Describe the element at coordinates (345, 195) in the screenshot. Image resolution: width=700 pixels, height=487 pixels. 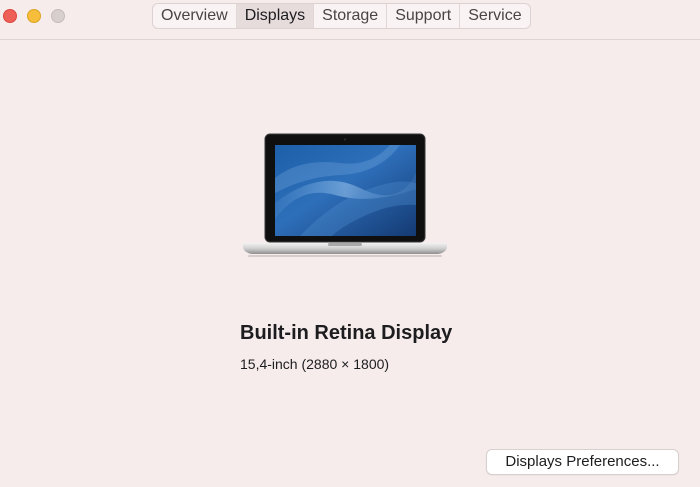
I see `macbook-pro-icon` at that location.